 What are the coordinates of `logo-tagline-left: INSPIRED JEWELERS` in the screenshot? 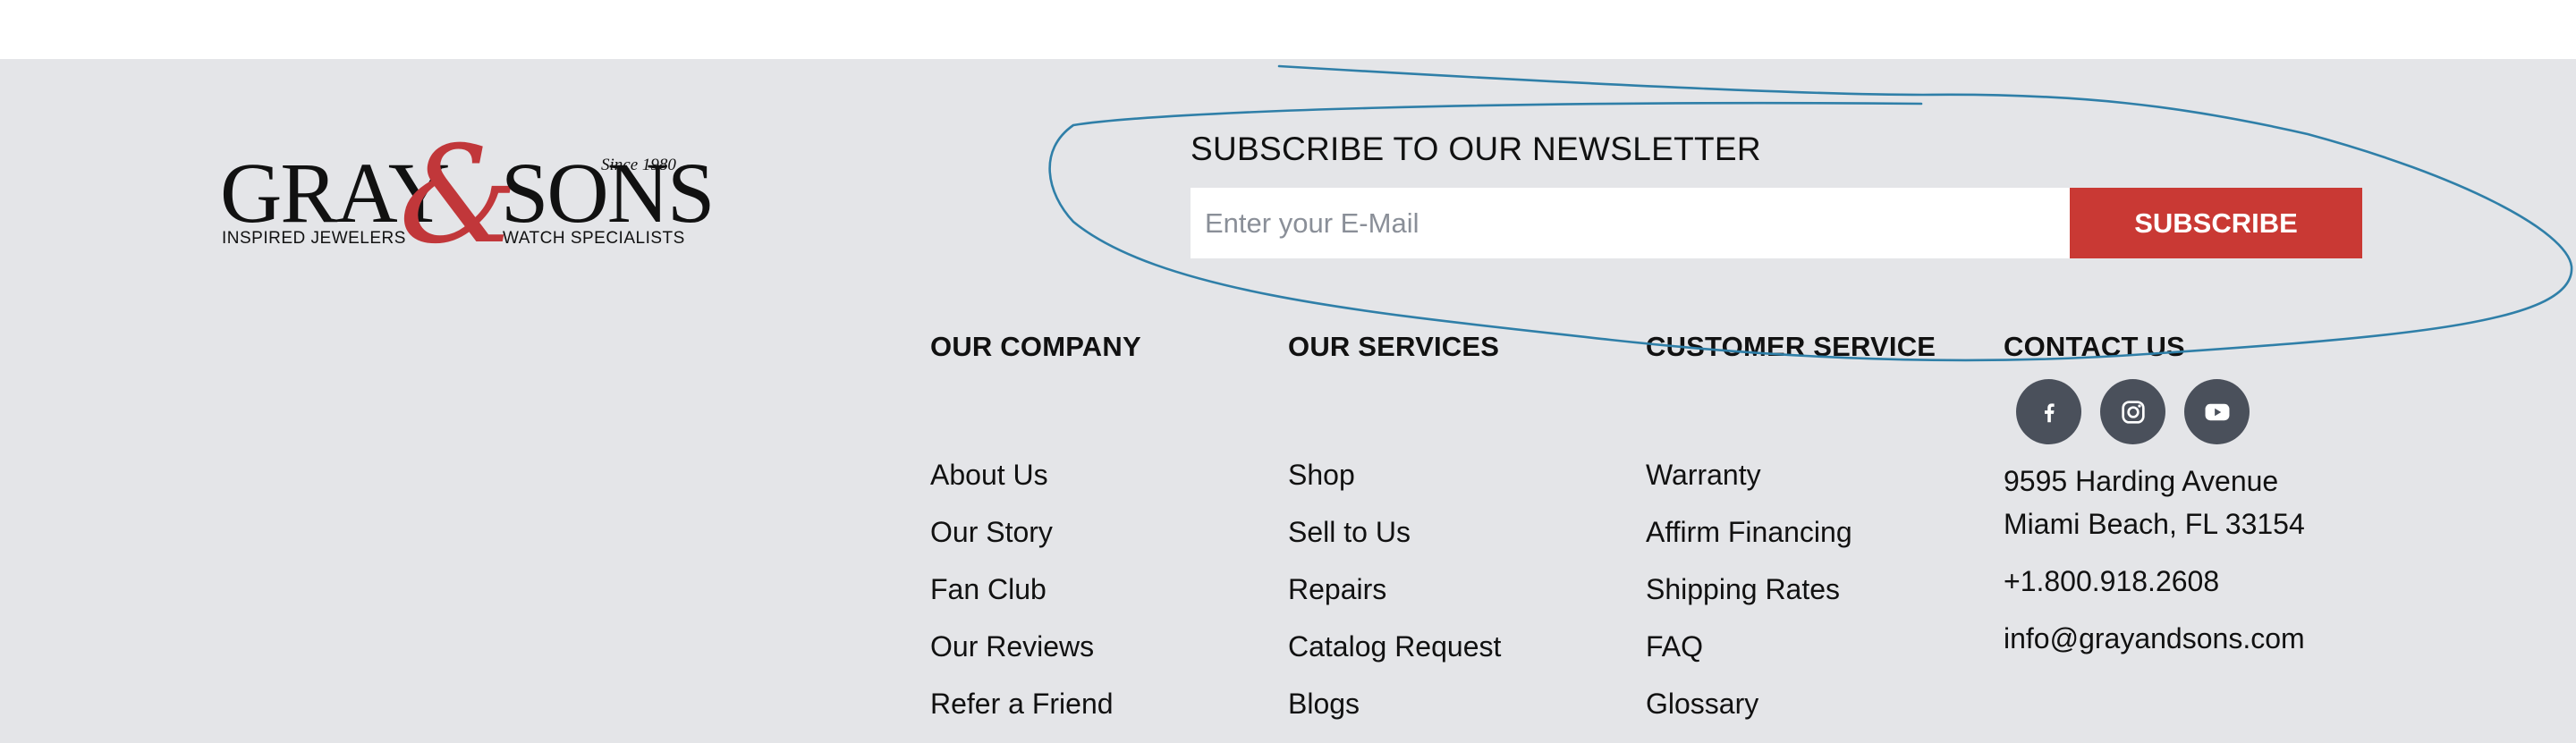 It's located at (314, 238).